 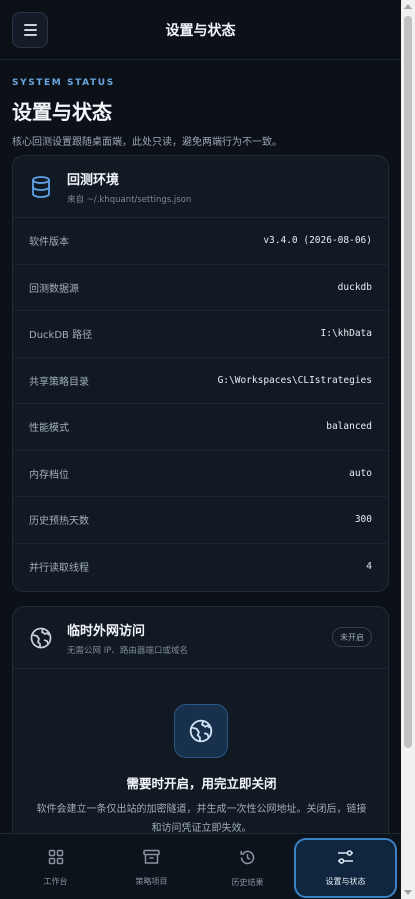 I want to click on setting-value: v3.4.0 (2026-08-06), so click(x=317, y=241).